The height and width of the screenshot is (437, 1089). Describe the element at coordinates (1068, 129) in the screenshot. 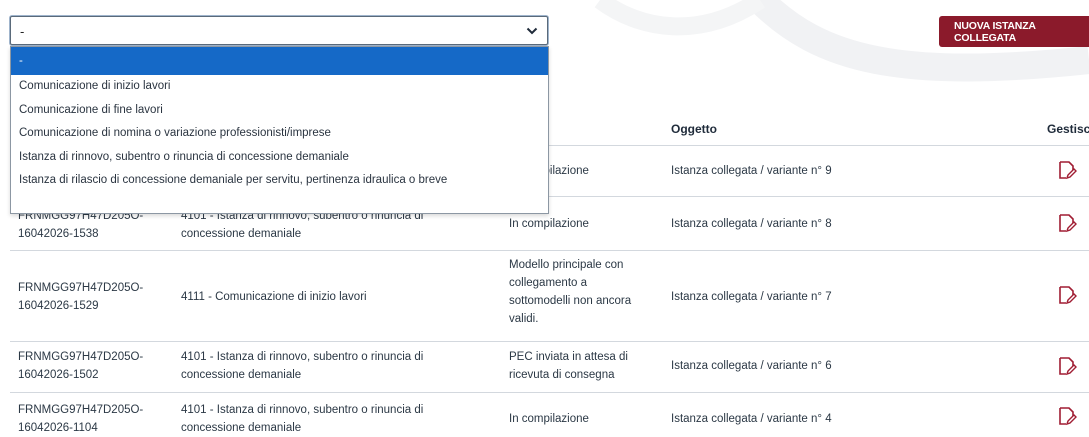

I see `column-header-gestisci: Gestisci` at that location.